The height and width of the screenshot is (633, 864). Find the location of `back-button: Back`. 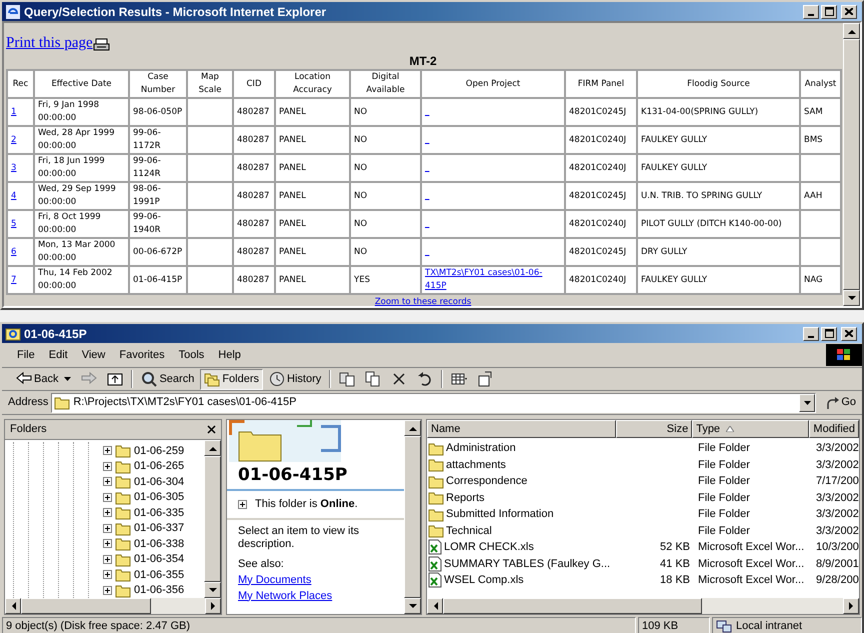

back-button: Back is located at coordinates (44, 379).